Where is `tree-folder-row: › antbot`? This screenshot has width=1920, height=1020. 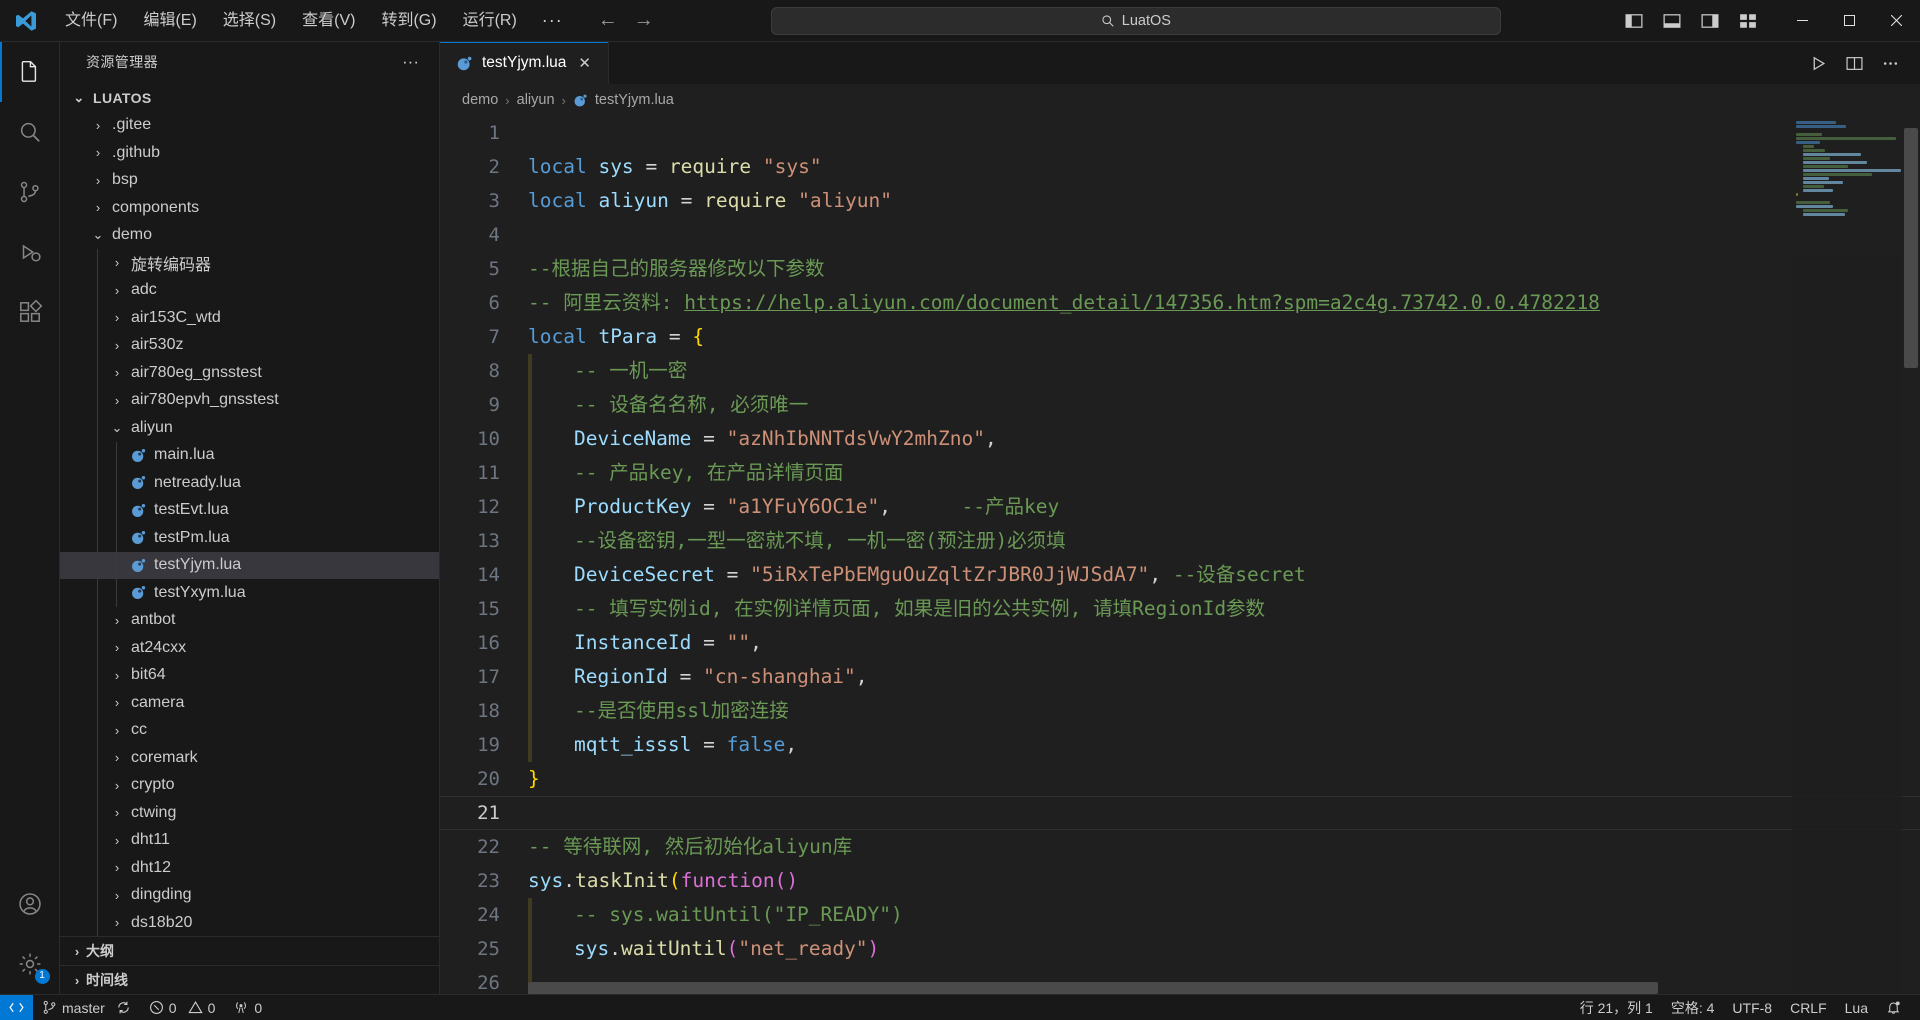
tree-folder-row: › antbot is located at coordinates (249, 620).